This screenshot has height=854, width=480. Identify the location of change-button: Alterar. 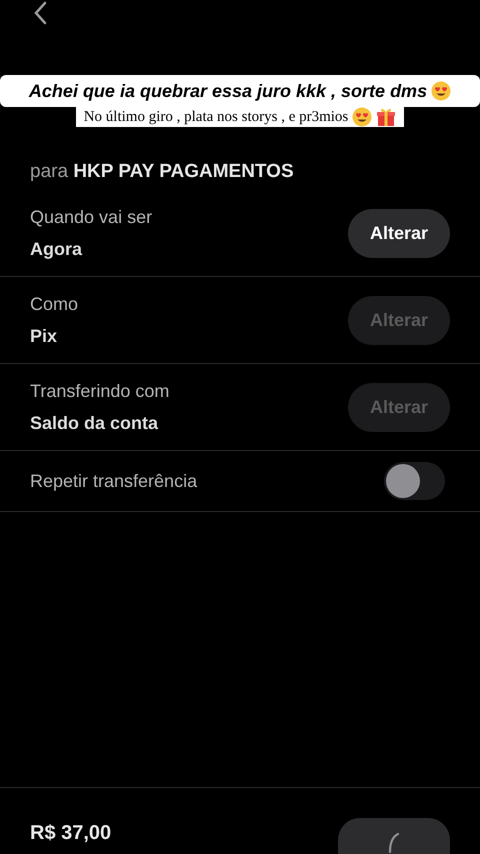
(399, 233).